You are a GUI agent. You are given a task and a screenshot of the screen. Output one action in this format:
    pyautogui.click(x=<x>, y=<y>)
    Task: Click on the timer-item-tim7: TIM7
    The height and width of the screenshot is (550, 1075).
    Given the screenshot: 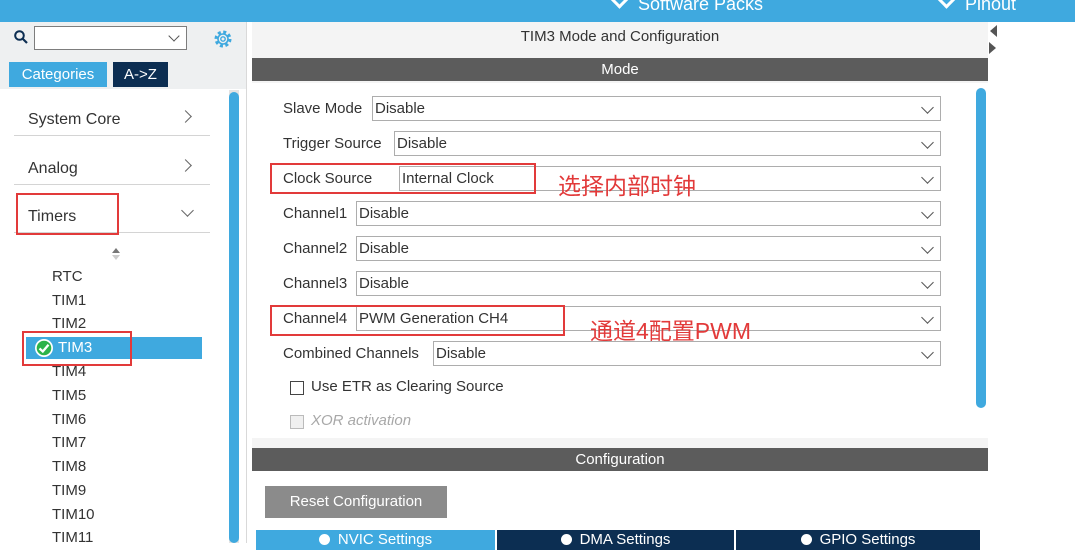 What is the action you would take?
    pyautogui.click(x=69, y=442)
    